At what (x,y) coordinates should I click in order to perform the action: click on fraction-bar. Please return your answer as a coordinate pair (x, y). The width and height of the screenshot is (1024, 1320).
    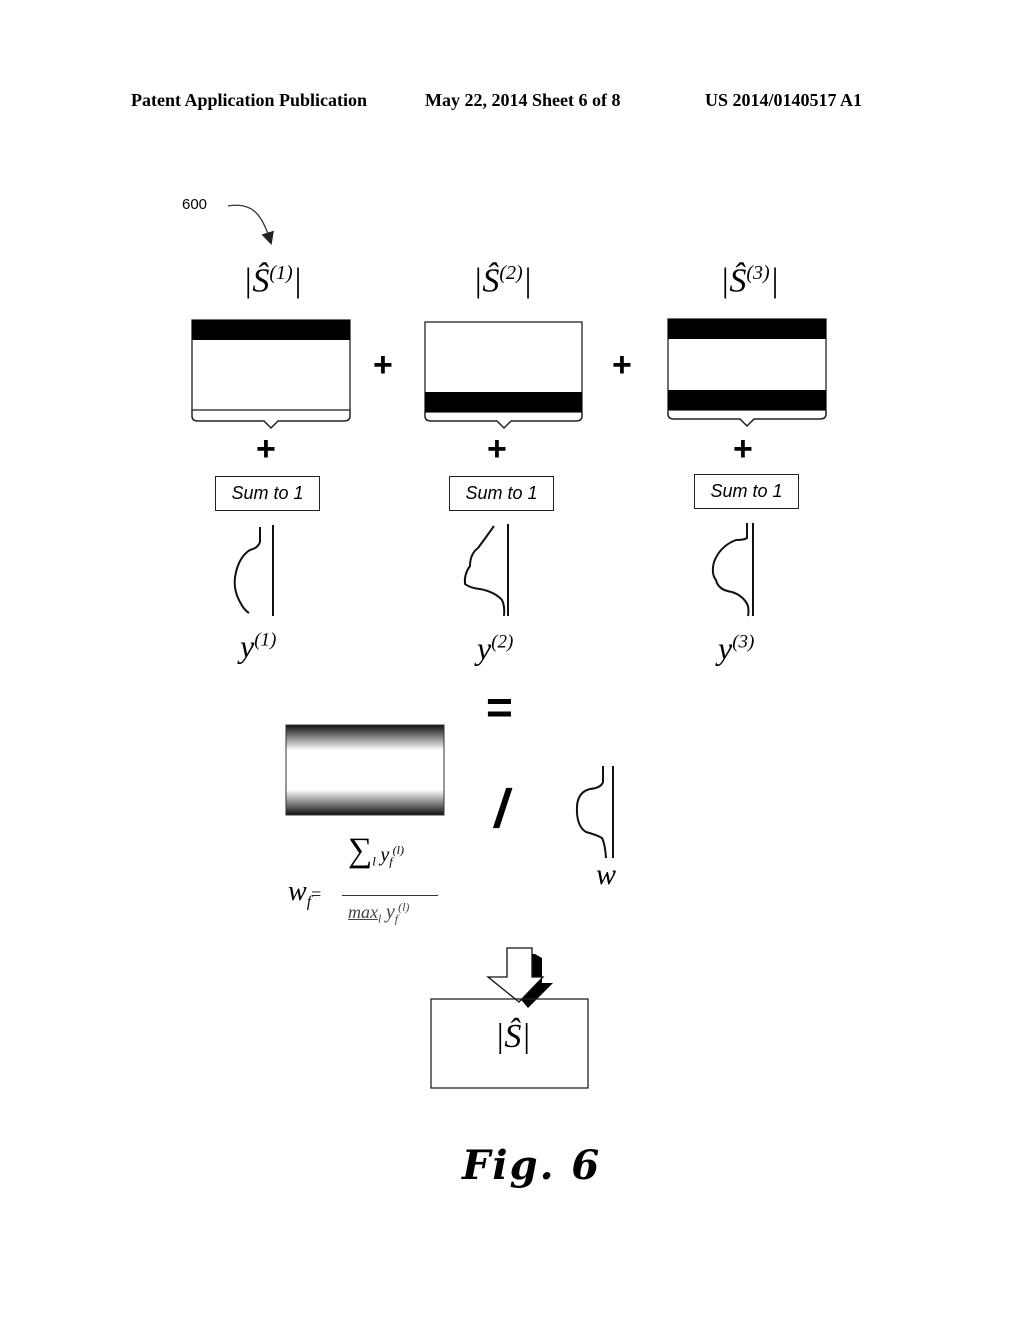
    Looking at the image, I should click on (390, 895).